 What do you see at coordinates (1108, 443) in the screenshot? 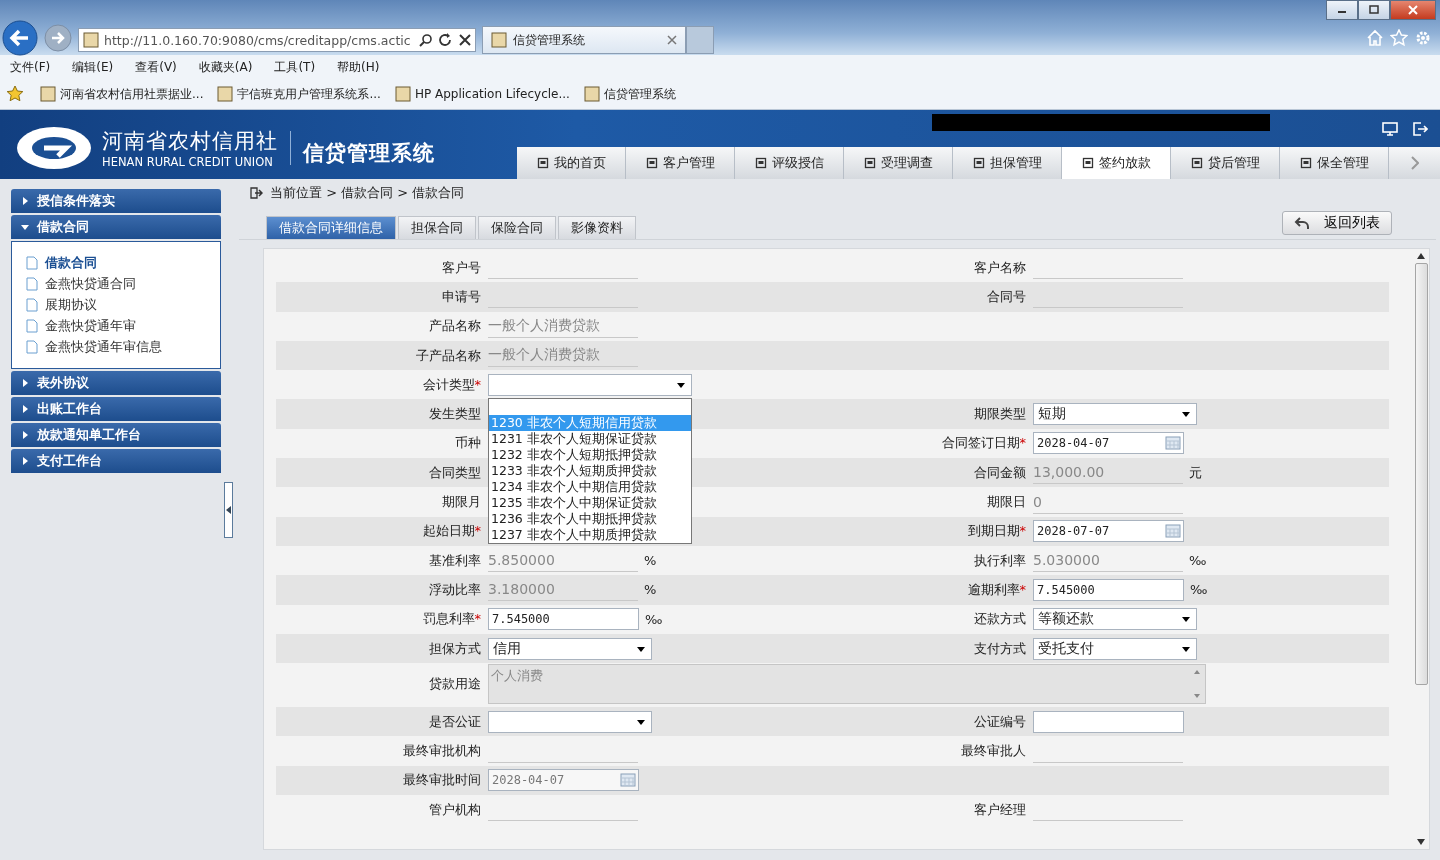
I see `date-field: 2028-04-07` at bounding box center [1108, 443].